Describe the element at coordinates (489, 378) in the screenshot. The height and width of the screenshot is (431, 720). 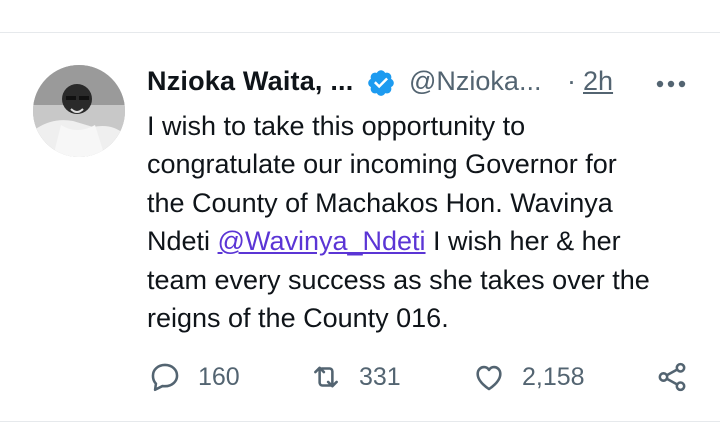
I see `like-icon` at that location.